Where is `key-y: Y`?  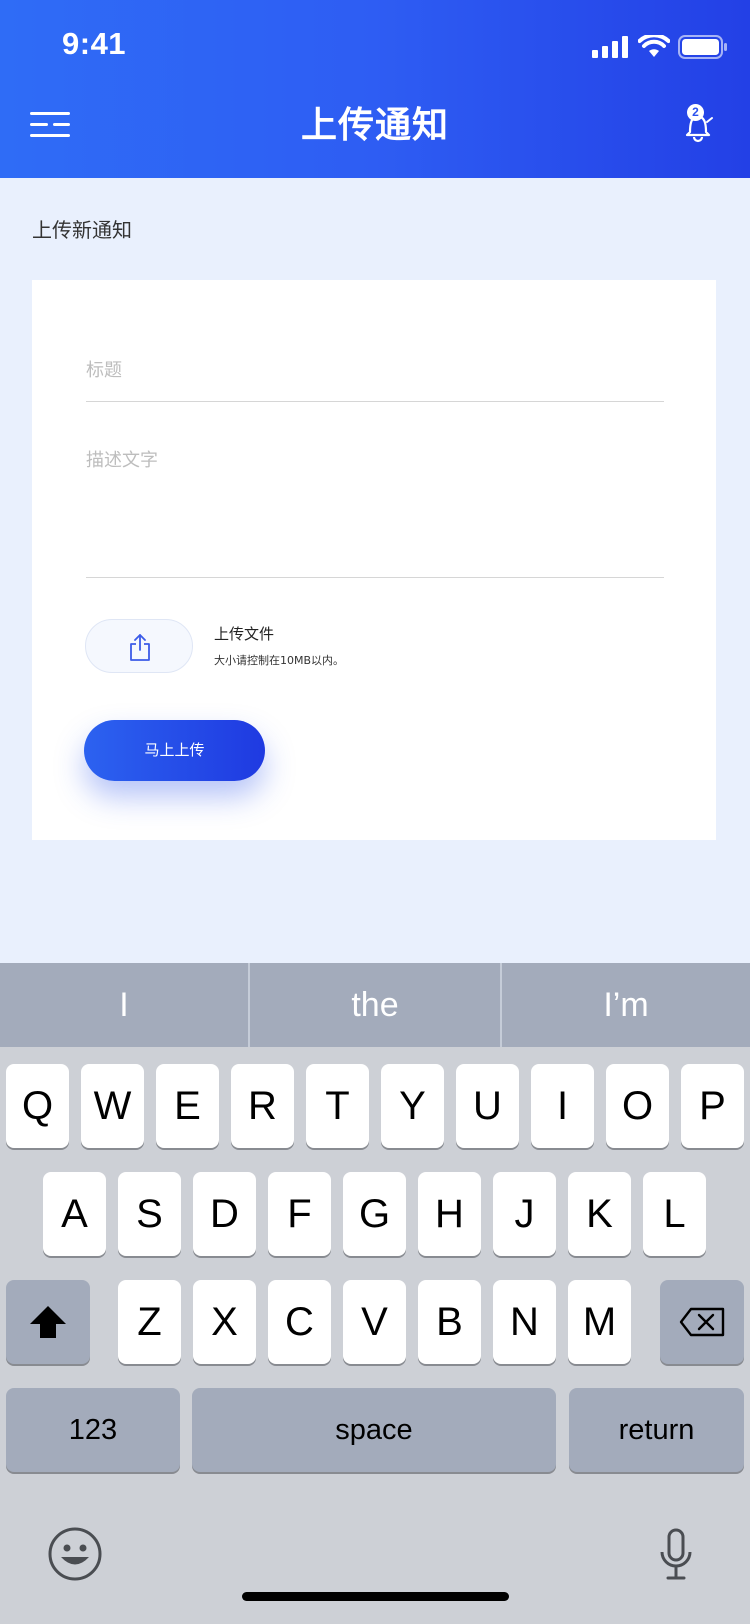 key-y: Y is located at coordinates (412, 1106).